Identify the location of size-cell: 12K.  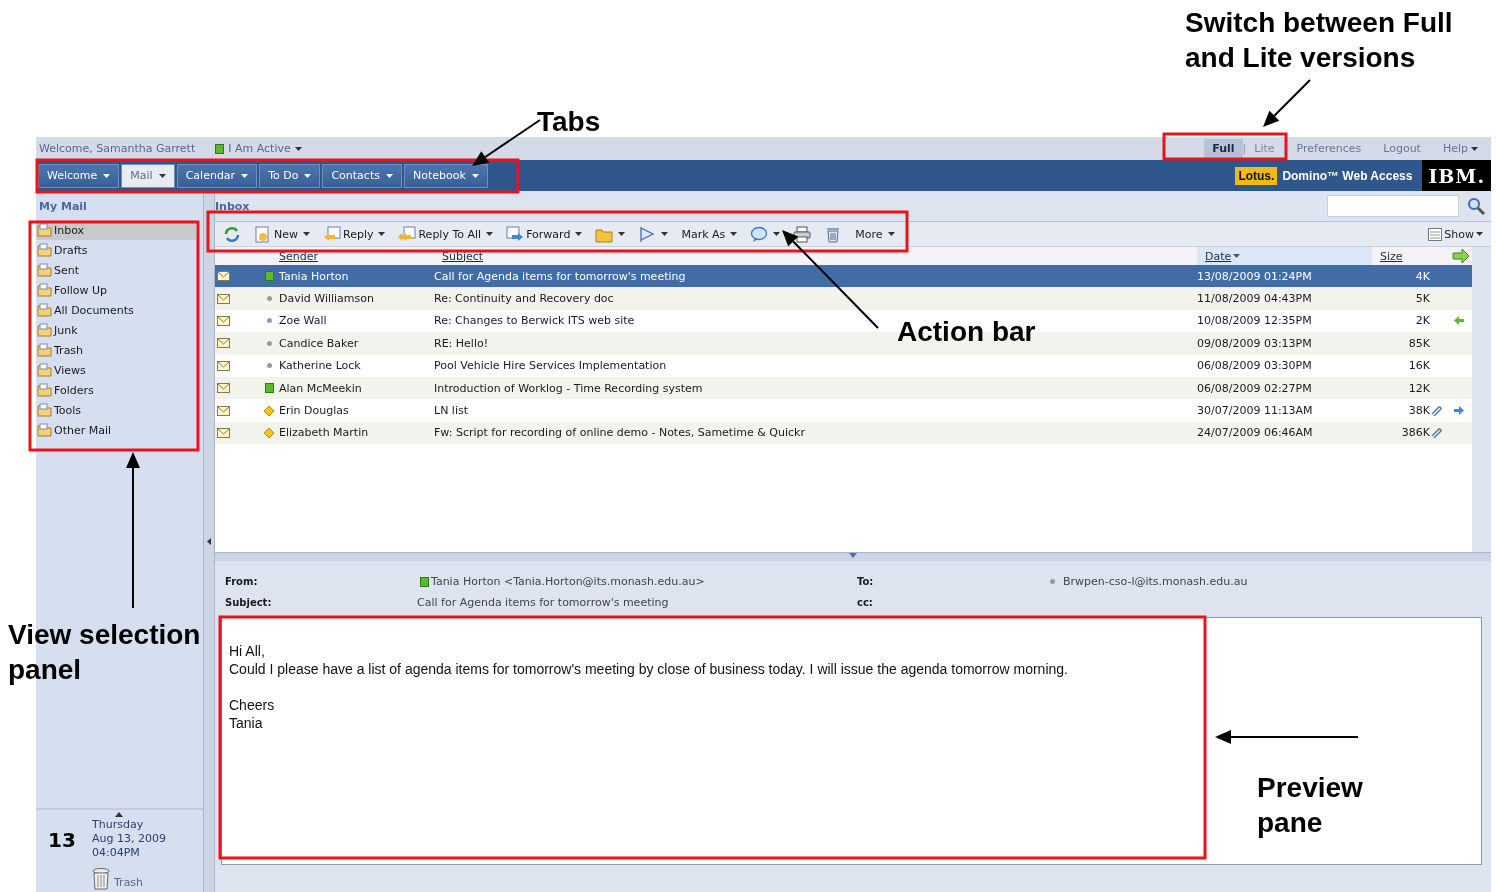
(1419, 388).